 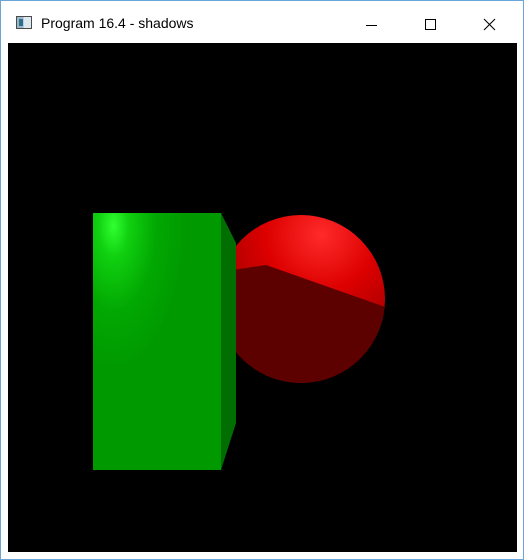 What do you see at coordinates (24, 22) in the screenshot?
I see `app-window-icon` at bounding box center [24, 22].